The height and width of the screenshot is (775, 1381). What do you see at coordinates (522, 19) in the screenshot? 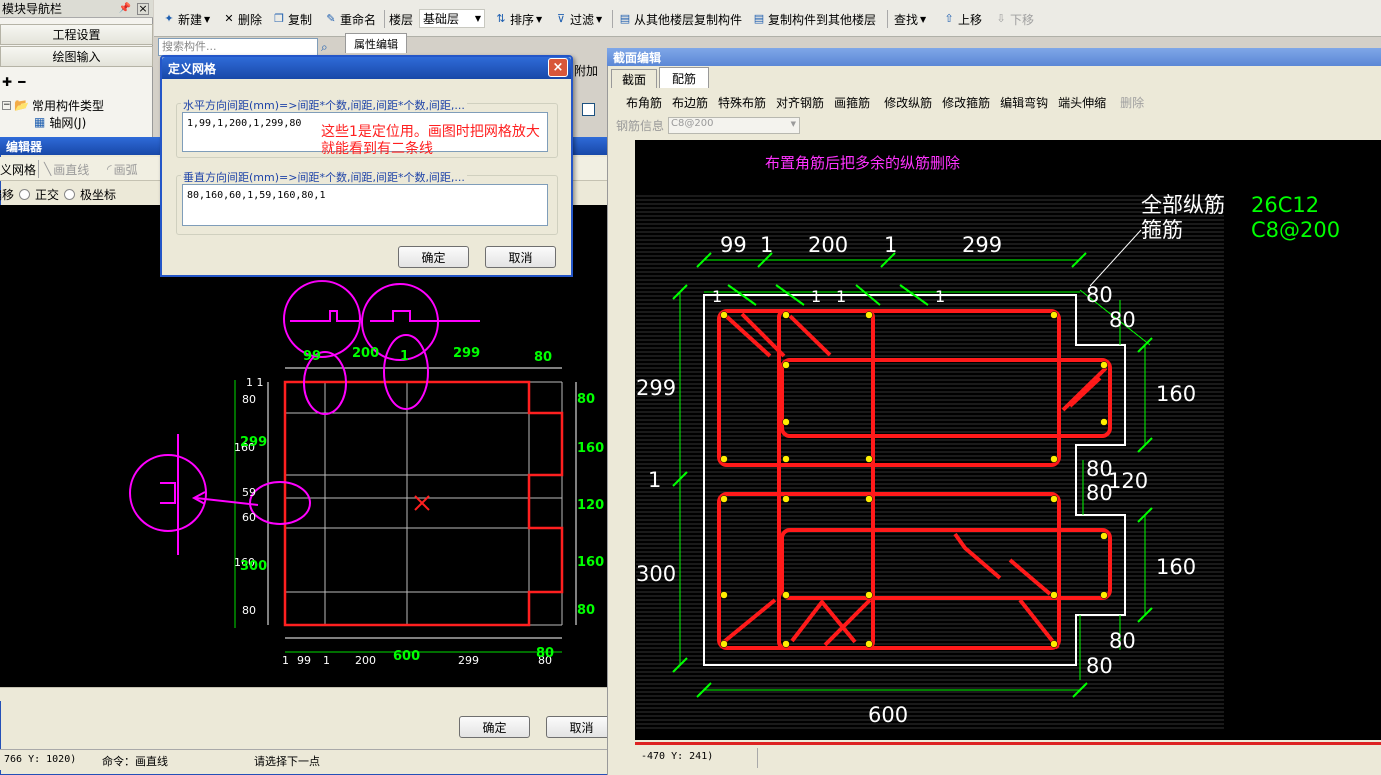
I see `sort-label: 排序` at bounding box center [522, 19].